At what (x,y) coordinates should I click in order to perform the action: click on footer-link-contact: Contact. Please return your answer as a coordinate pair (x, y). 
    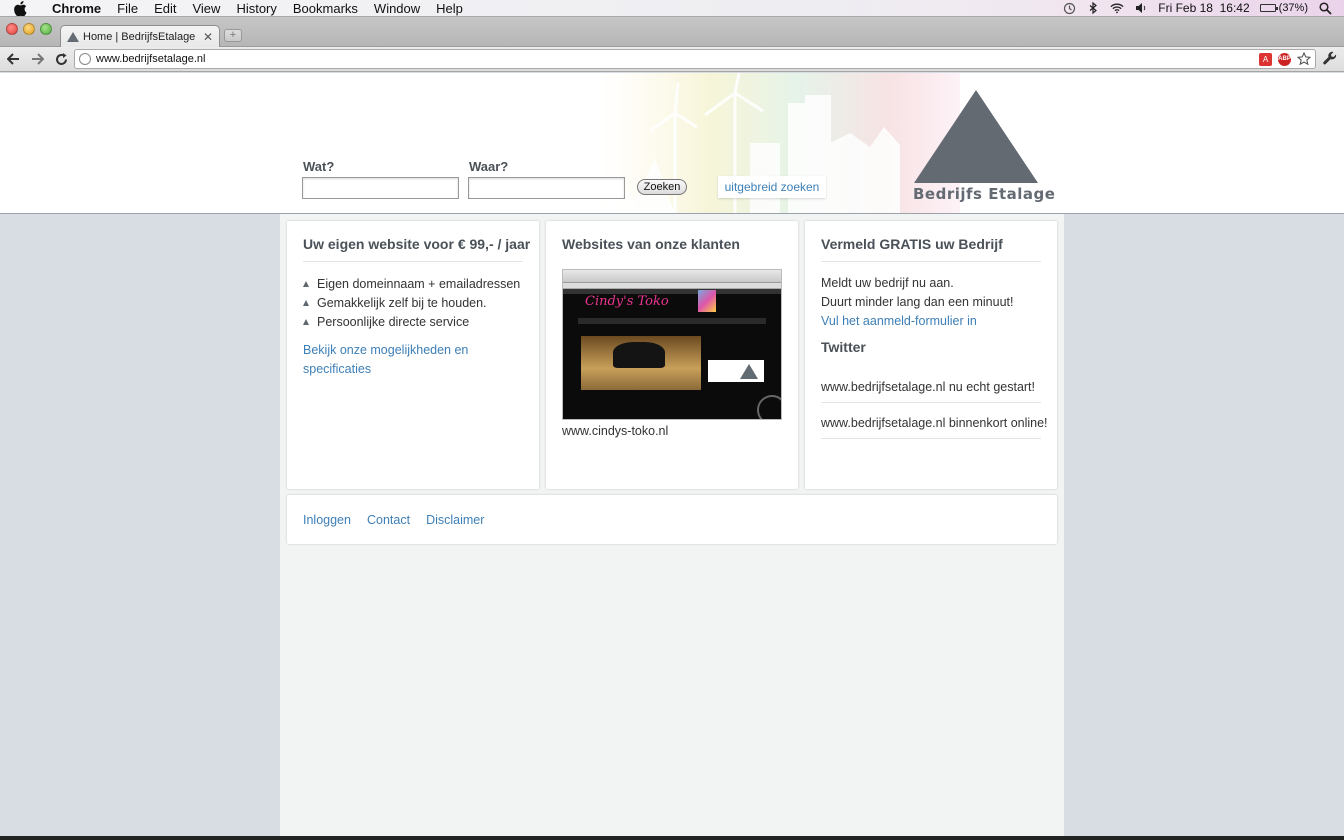
    Looking at the image, I should click on (388, 520).